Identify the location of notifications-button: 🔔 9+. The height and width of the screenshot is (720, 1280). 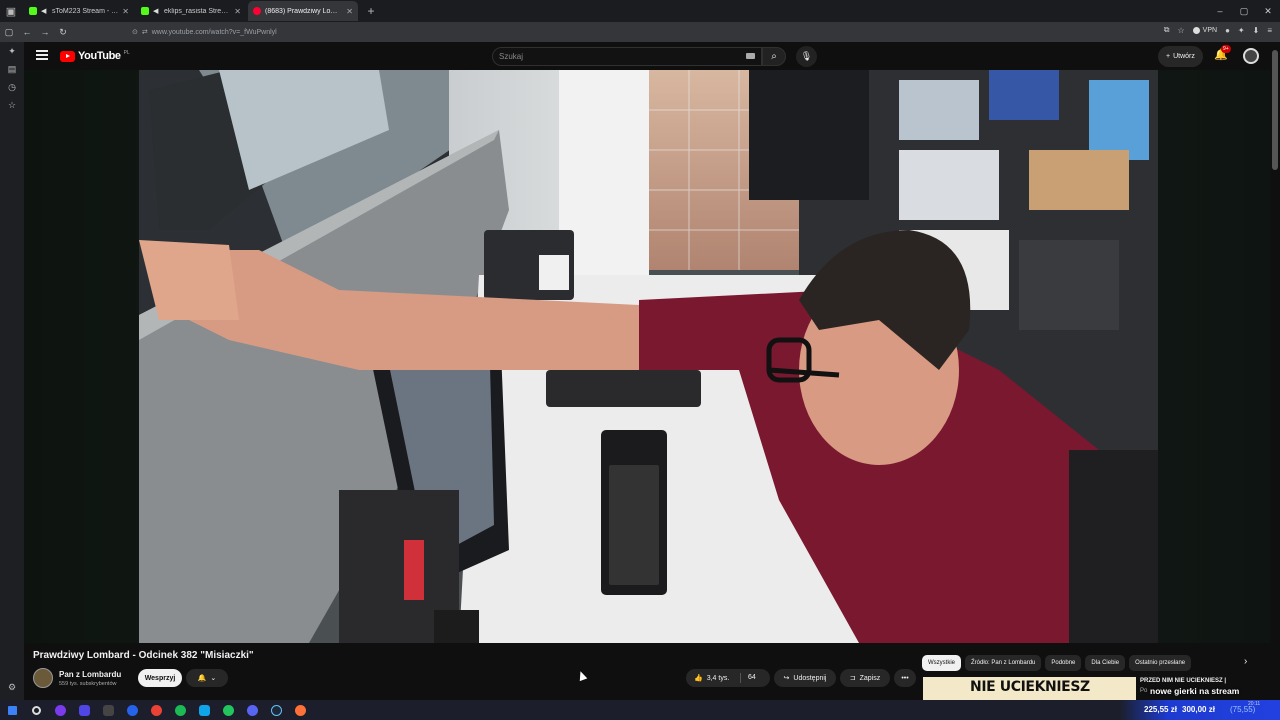
(1222, 53).